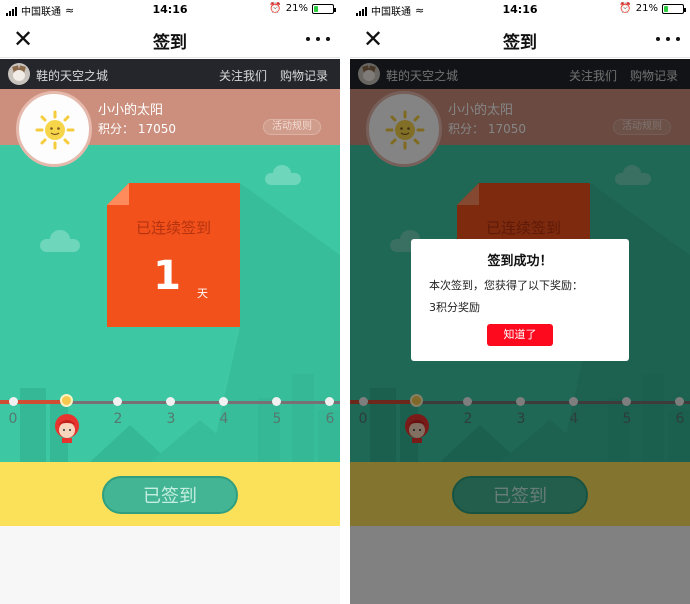 This screenshot has height=604, width=690. What do you see at coordinates (304, 75) in the screenshot?
I see `purchase-records-link: 购物记录` at bounding box center [304, 75].